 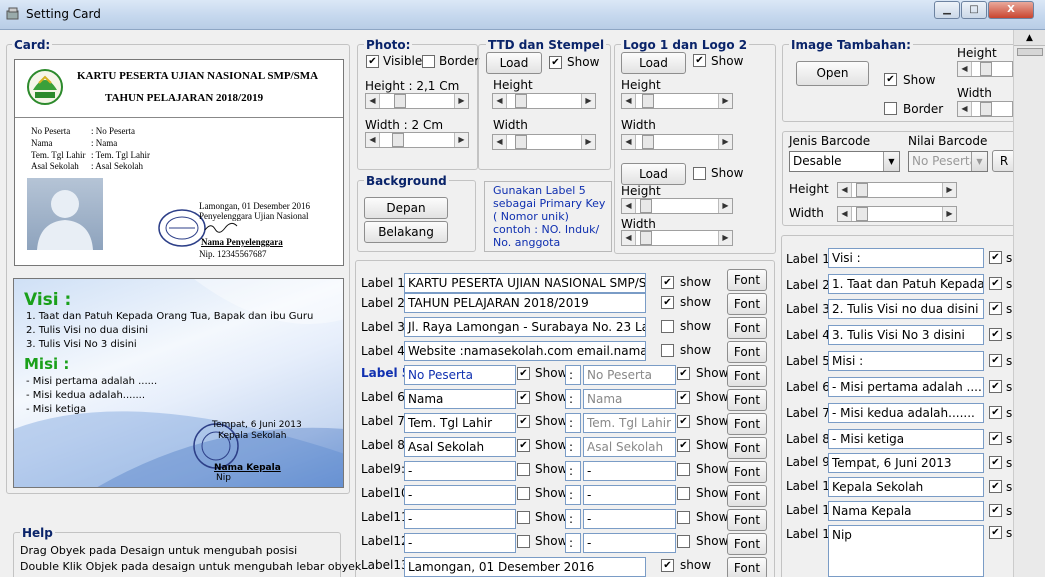 What do you see at coordinates (906, 309) in the screenshot?
I see `back-label-input: 2. Tulis Visi no dua disini` at bounding box center [906, 309].